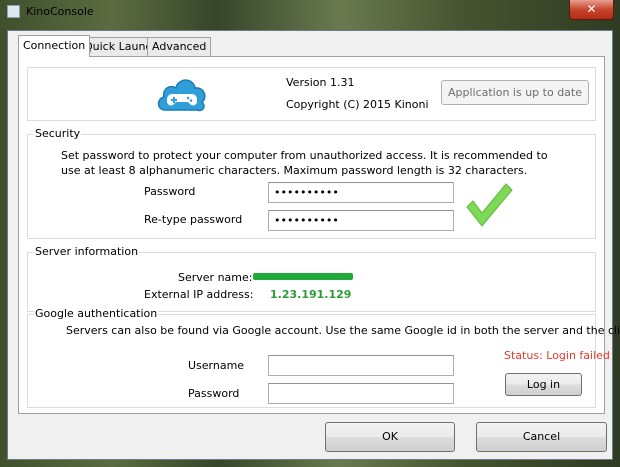  Describe the element at coordinates (179, 46) in the screenshot. I see `tab-advanced: Advanced` at that location.